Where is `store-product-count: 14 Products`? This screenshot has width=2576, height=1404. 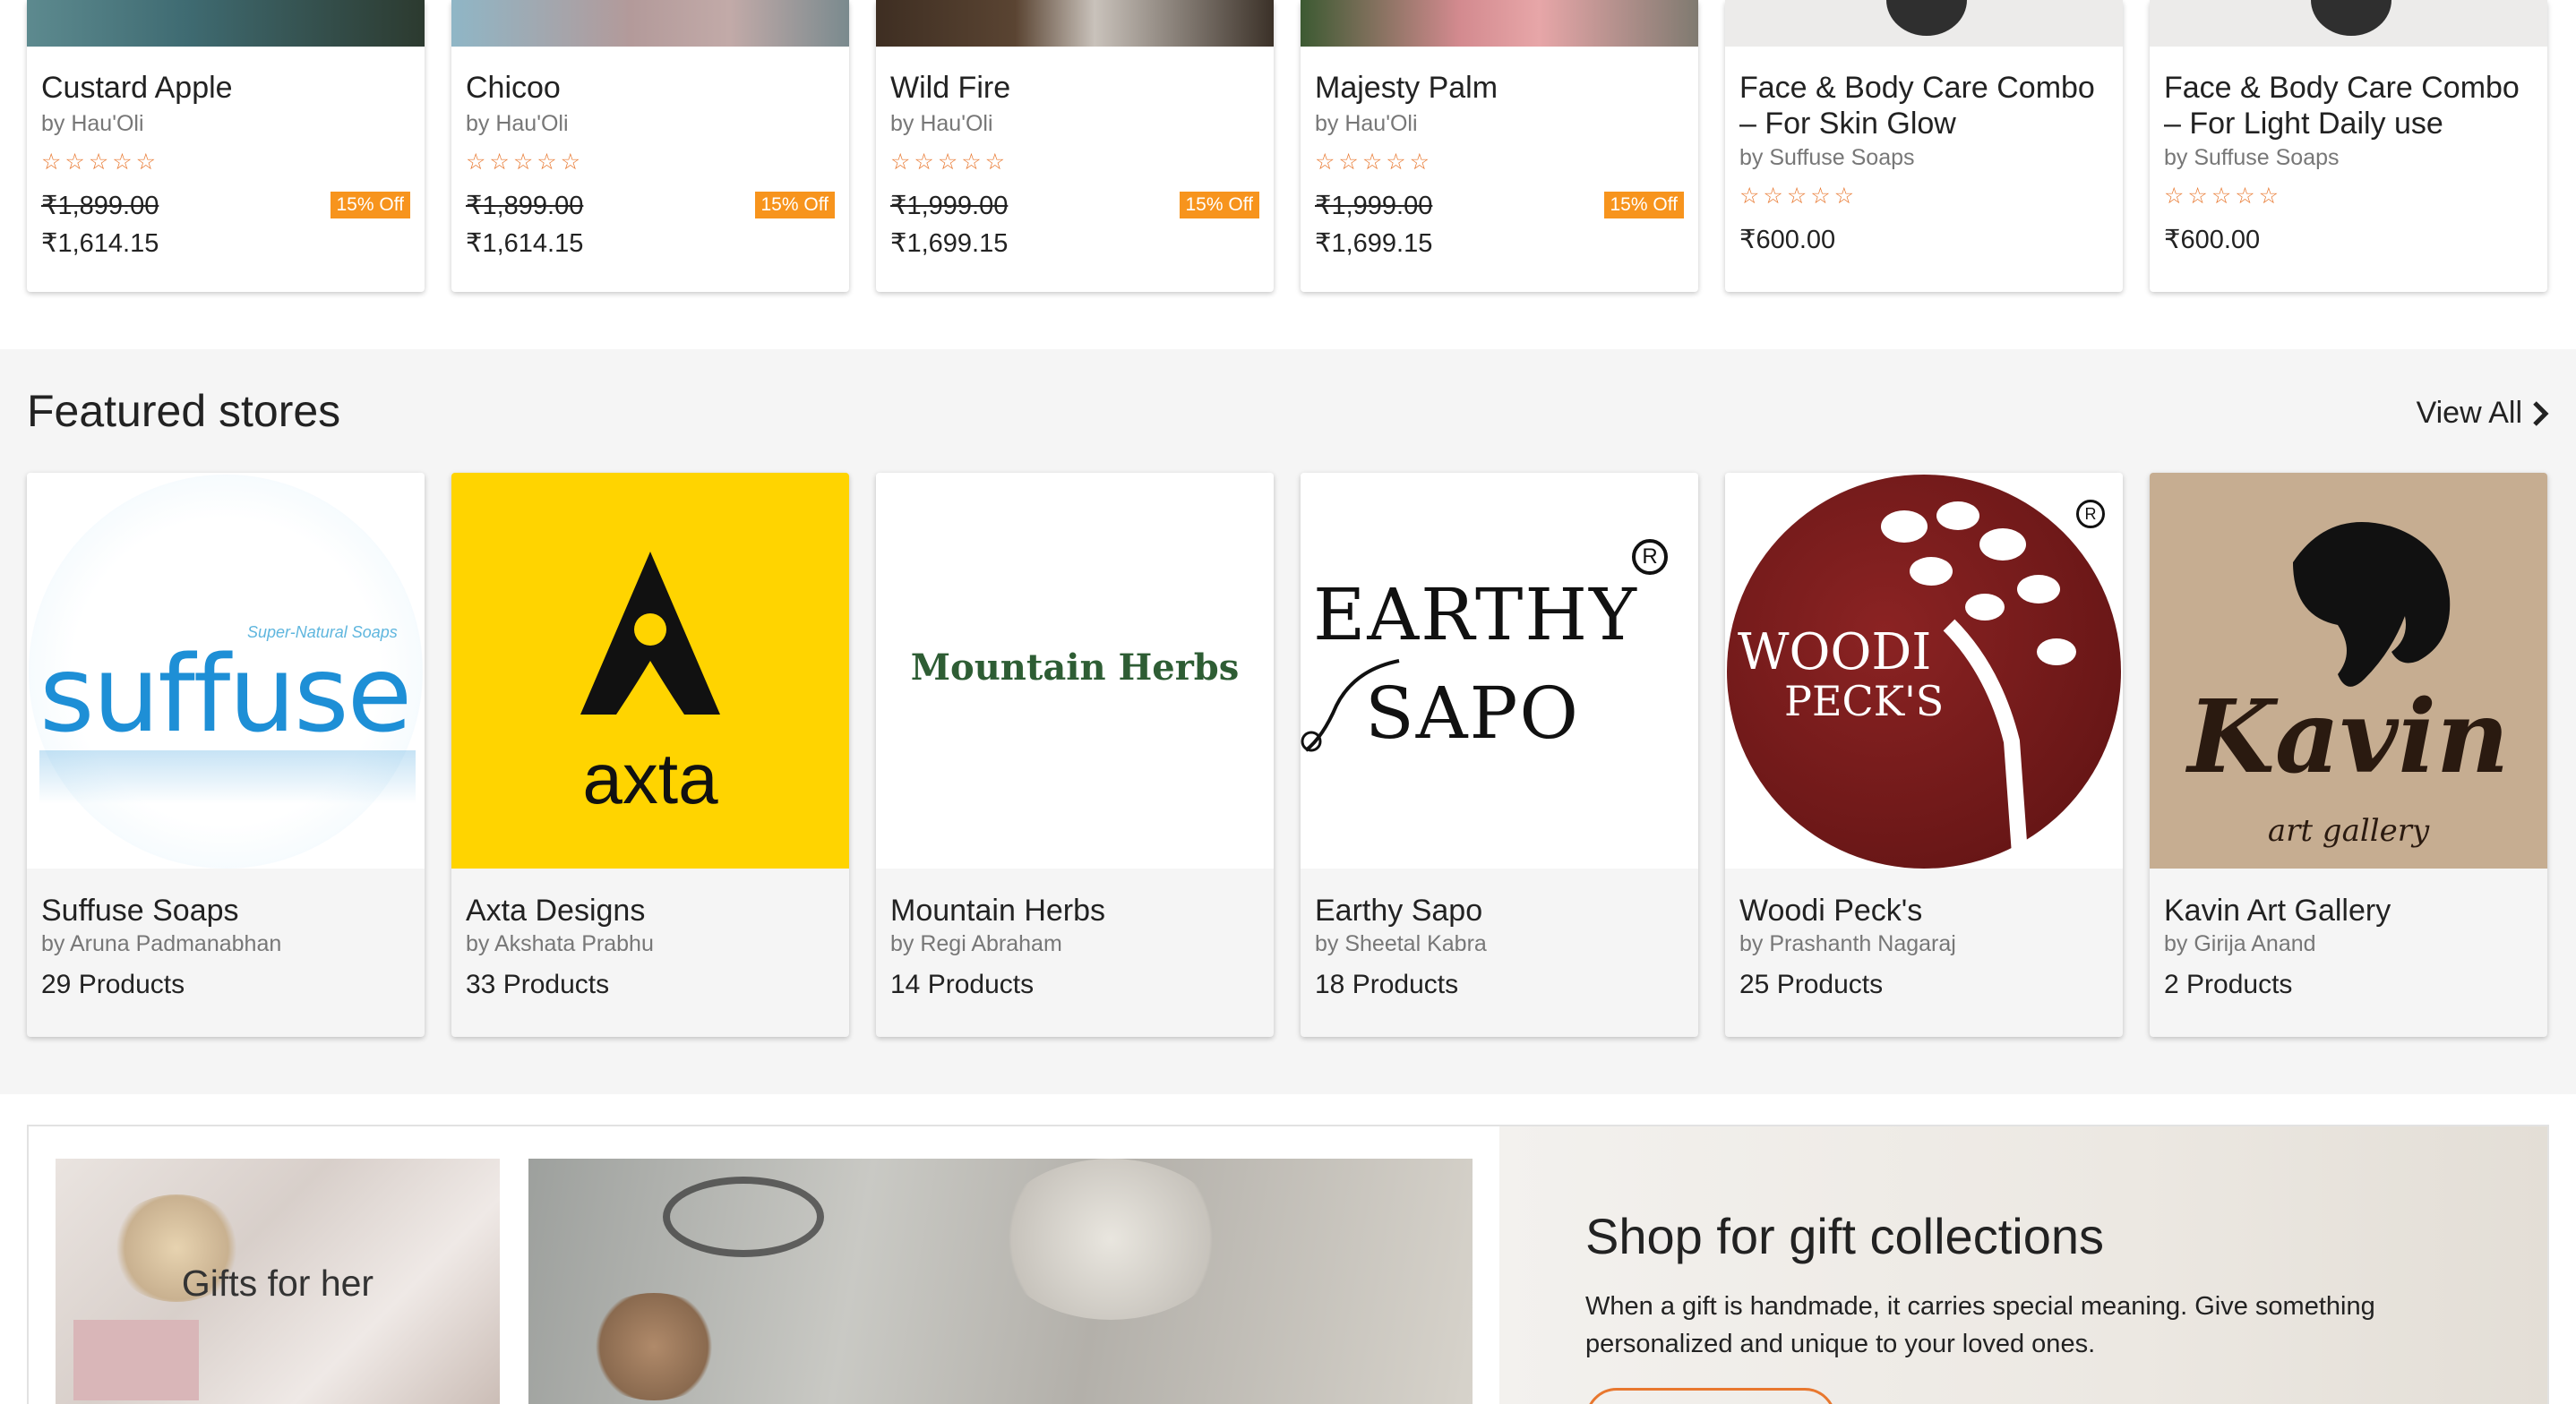
store-product-count: 14 Products is located at coordinates (962, 984).